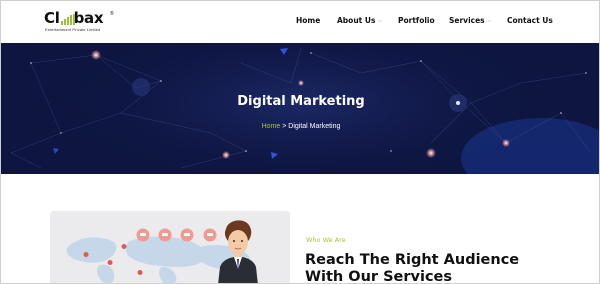 This screenshot has width=600, height=284. I want to click on logo-text-start: Cl, so click(52, 18).